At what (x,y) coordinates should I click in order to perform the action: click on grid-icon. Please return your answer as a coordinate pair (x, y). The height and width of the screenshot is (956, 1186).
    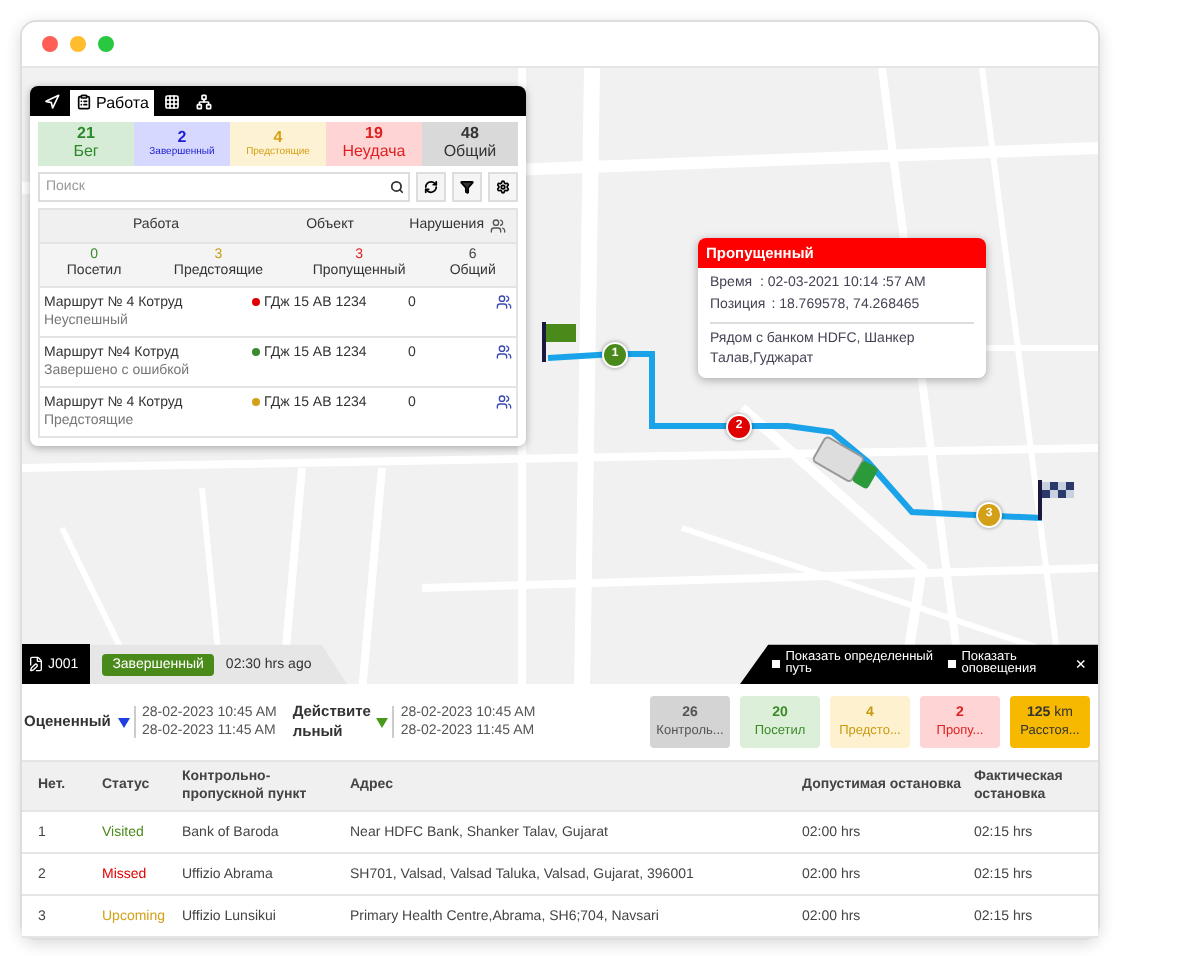
    Looking at the image, I should click on (172, 102).